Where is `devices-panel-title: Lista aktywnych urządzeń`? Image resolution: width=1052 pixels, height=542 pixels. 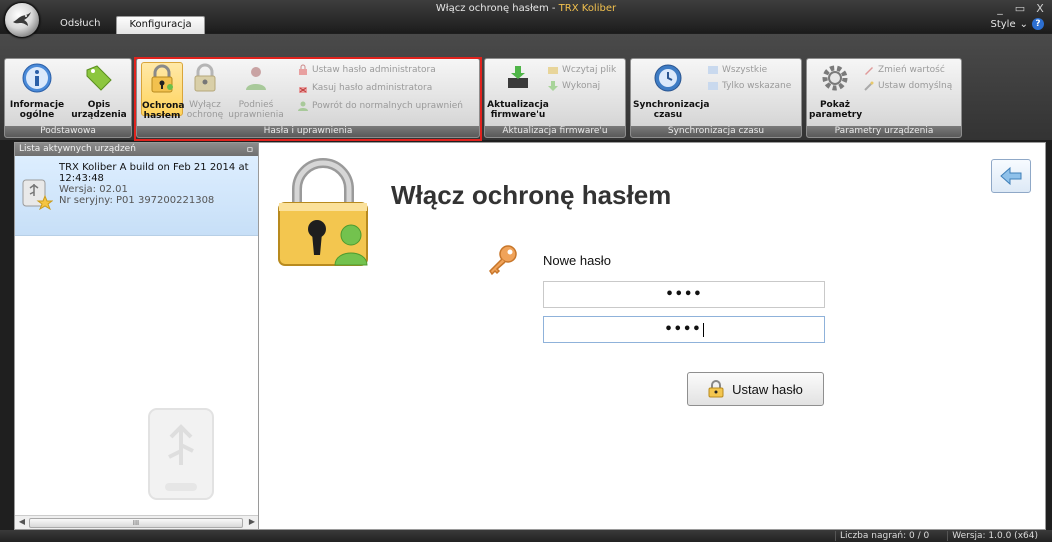
devices-panel-title: Lista aktywnych urządzeń is located at coordinates (77, 149).